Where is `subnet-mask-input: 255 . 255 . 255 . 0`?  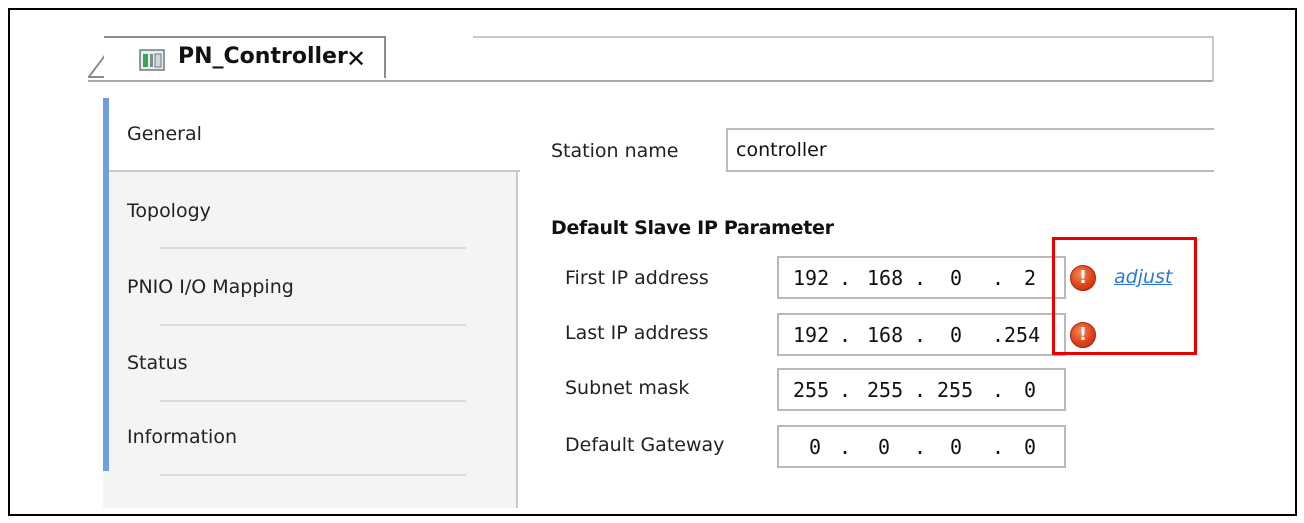
subnet-mask-input: 255 . 255 . 255 . 0 is located at coordinates (921, 389).